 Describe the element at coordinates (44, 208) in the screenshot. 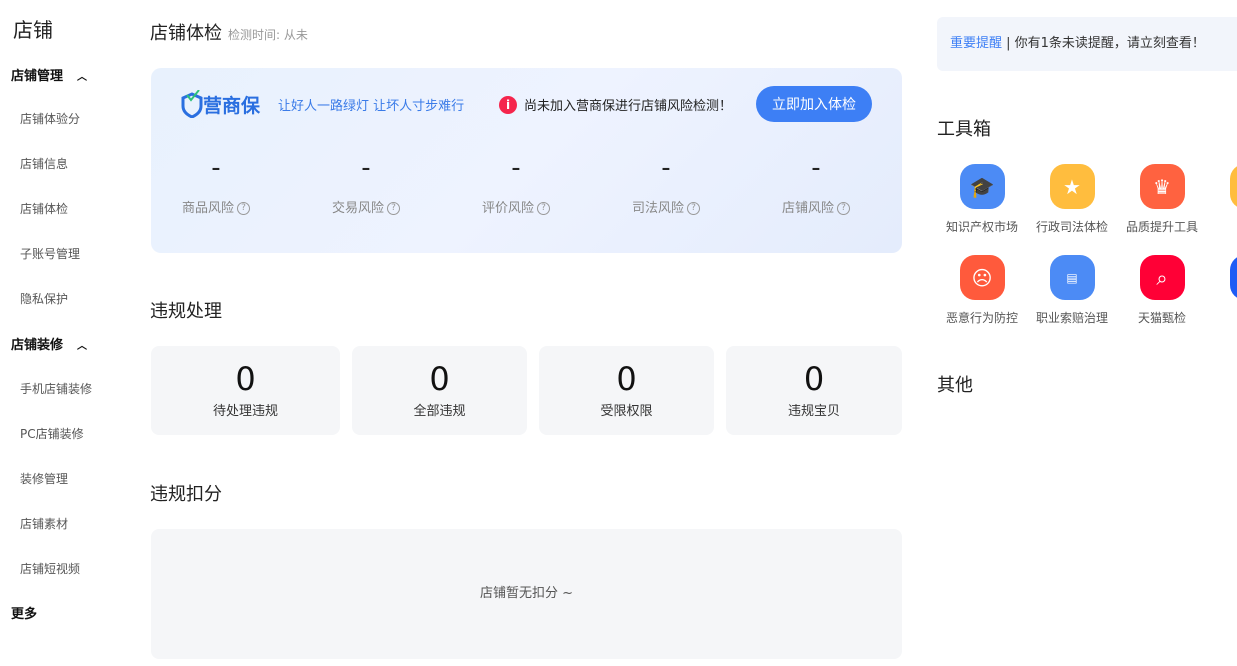

I see `sidebar-item: 店铺体检` at that location.